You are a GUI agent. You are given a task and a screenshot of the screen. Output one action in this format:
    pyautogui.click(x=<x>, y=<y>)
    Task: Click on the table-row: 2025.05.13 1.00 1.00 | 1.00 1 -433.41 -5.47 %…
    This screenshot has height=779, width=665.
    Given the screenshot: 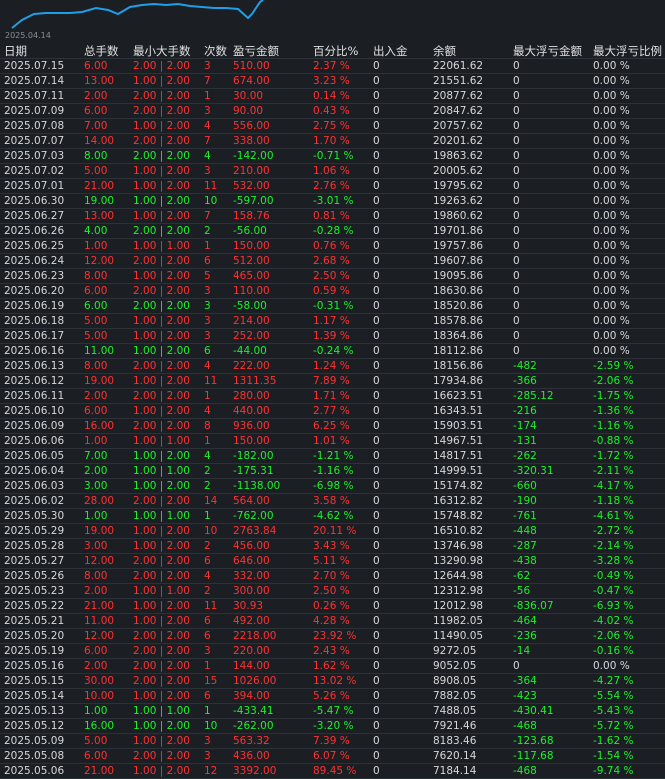 What is the action you would take?
    pyautogui.click(x=332, y=711)
    